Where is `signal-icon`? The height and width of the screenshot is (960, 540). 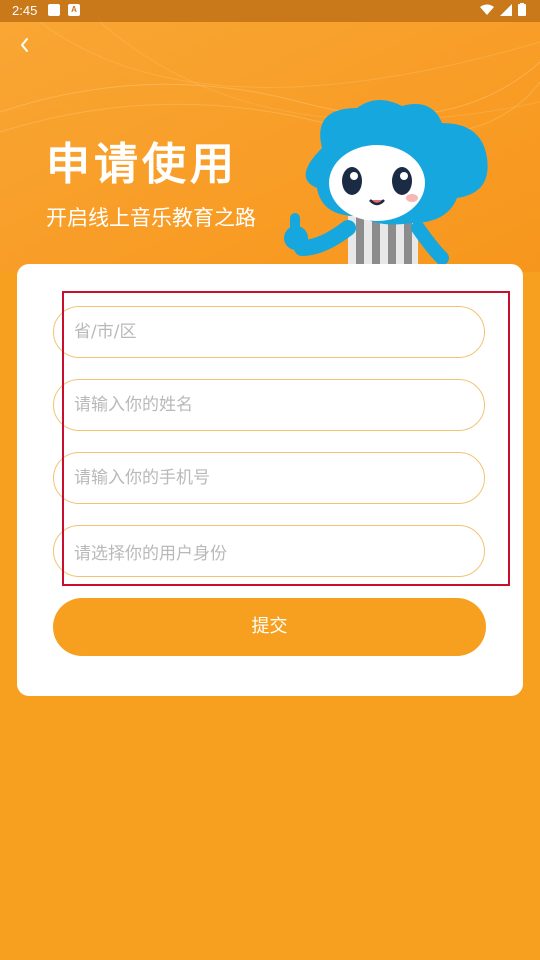 signal-icon is located at coordinates (506, 9).